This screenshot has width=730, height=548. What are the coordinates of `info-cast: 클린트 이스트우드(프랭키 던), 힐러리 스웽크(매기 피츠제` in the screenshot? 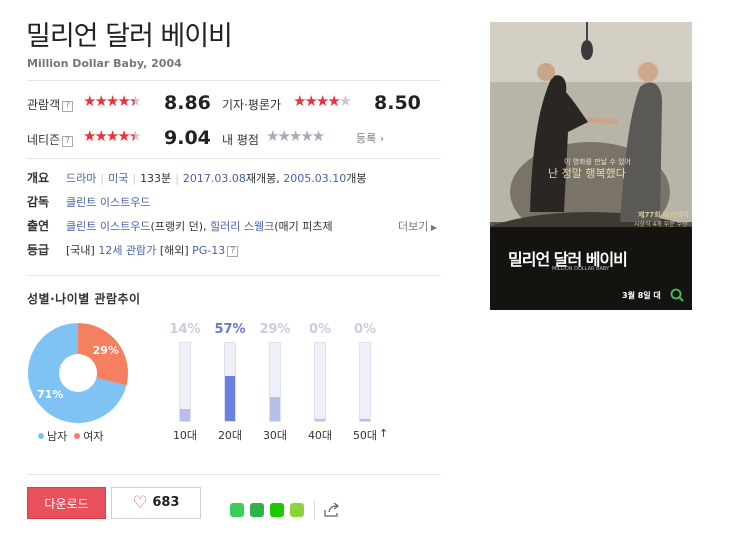 It's located at (199, 226).